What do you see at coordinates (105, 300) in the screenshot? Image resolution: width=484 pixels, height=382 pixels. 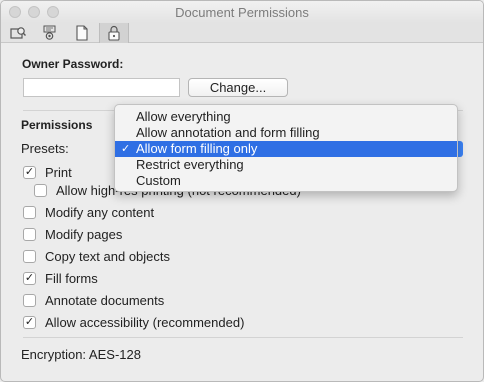 I see `annotate-documents-label: Annotate documents` at bounding box center [105, 300].